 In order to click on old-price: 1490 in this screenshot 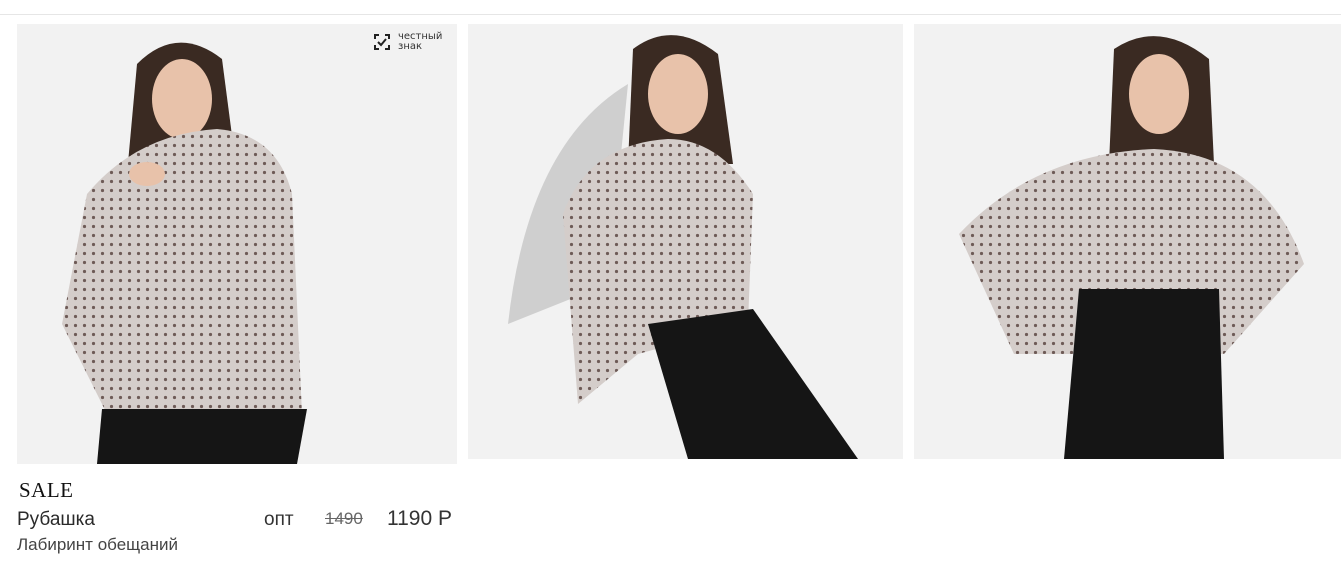, I will do `click(344, 518)`.